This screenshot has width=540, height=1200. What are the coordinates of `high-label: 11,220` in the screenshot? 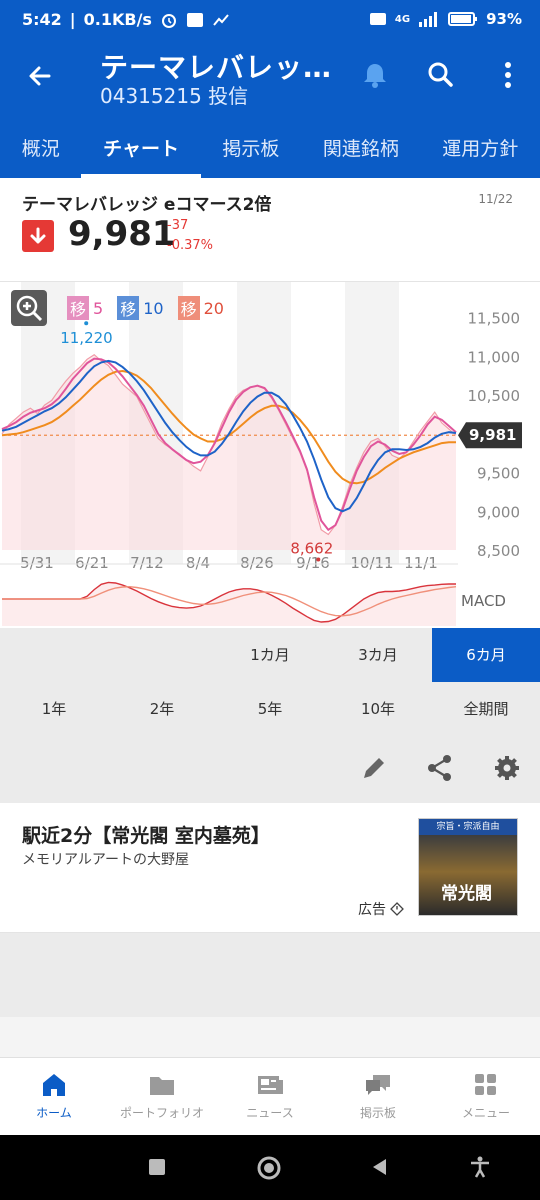 It's located at (86, 338).